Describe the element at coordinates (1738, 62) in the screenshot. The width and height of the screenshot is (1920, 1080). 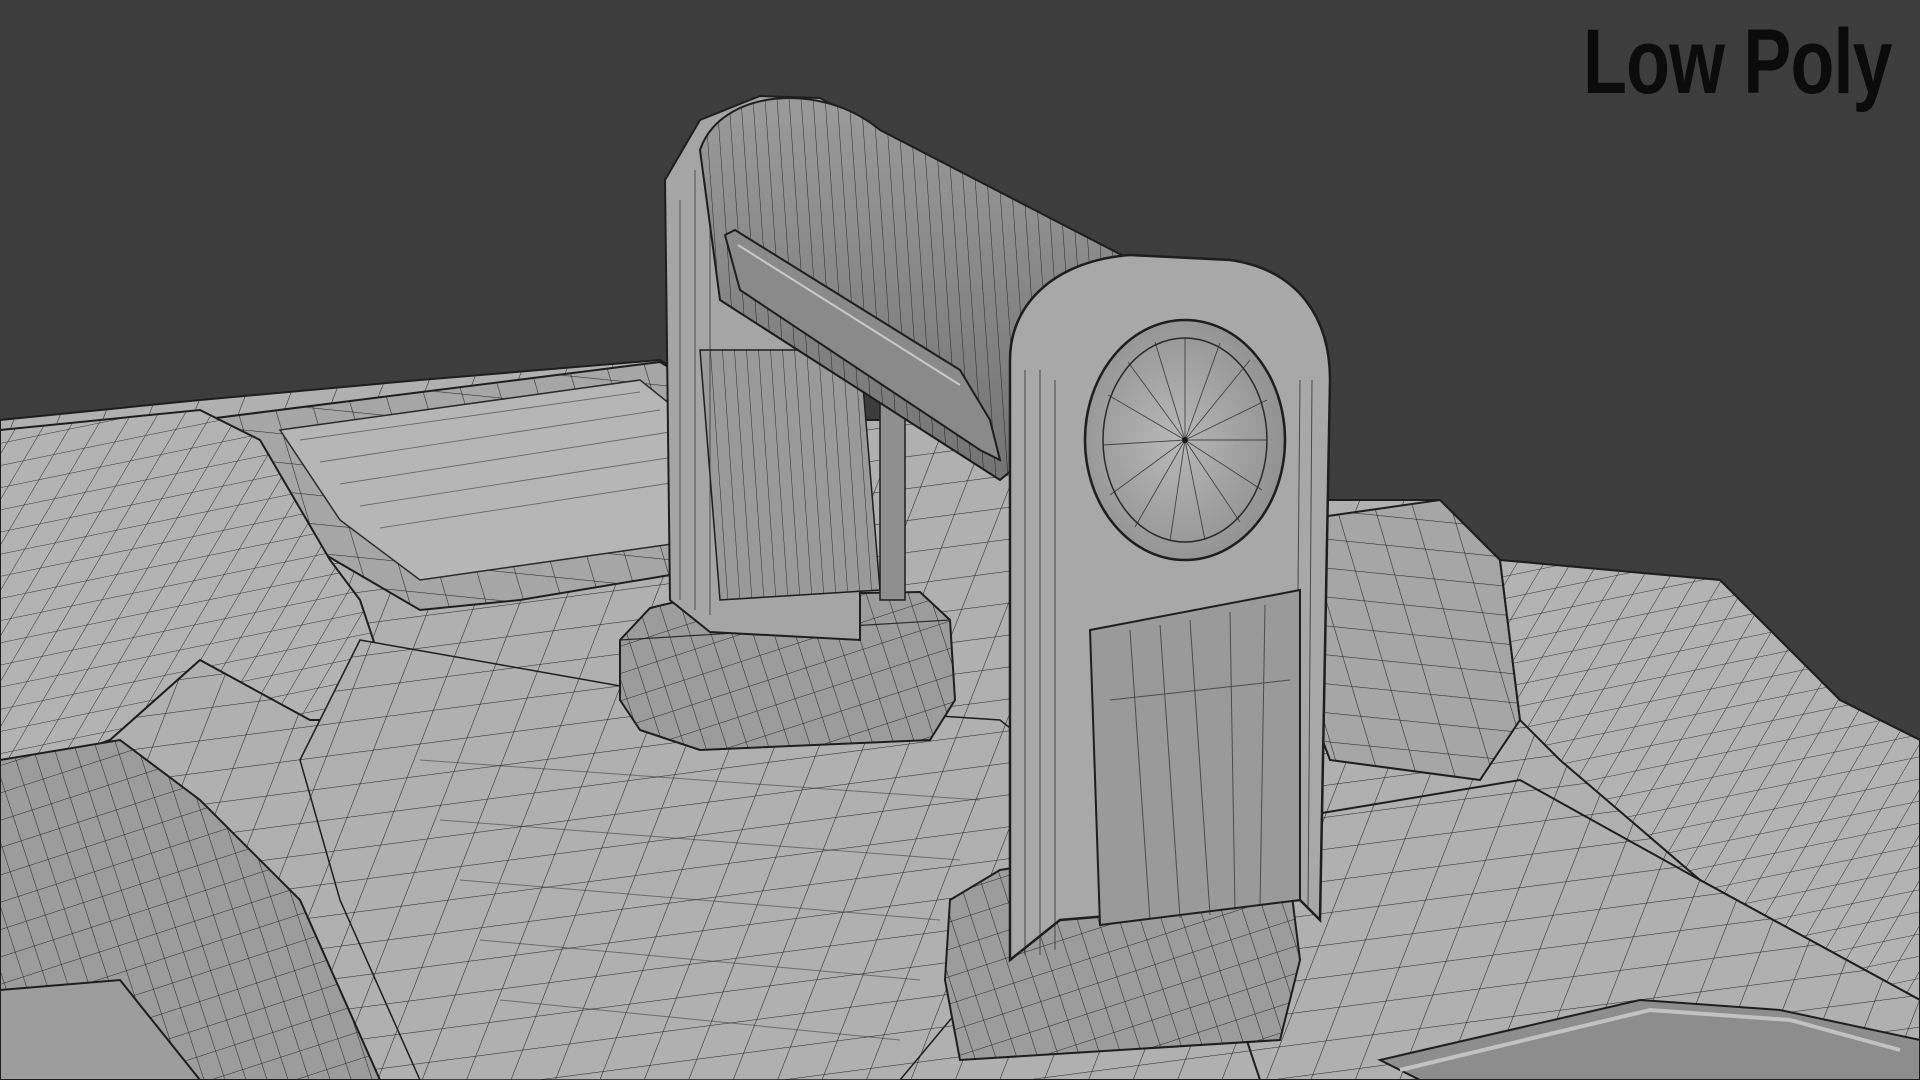
I see `render-label: Low Poly` at that location.